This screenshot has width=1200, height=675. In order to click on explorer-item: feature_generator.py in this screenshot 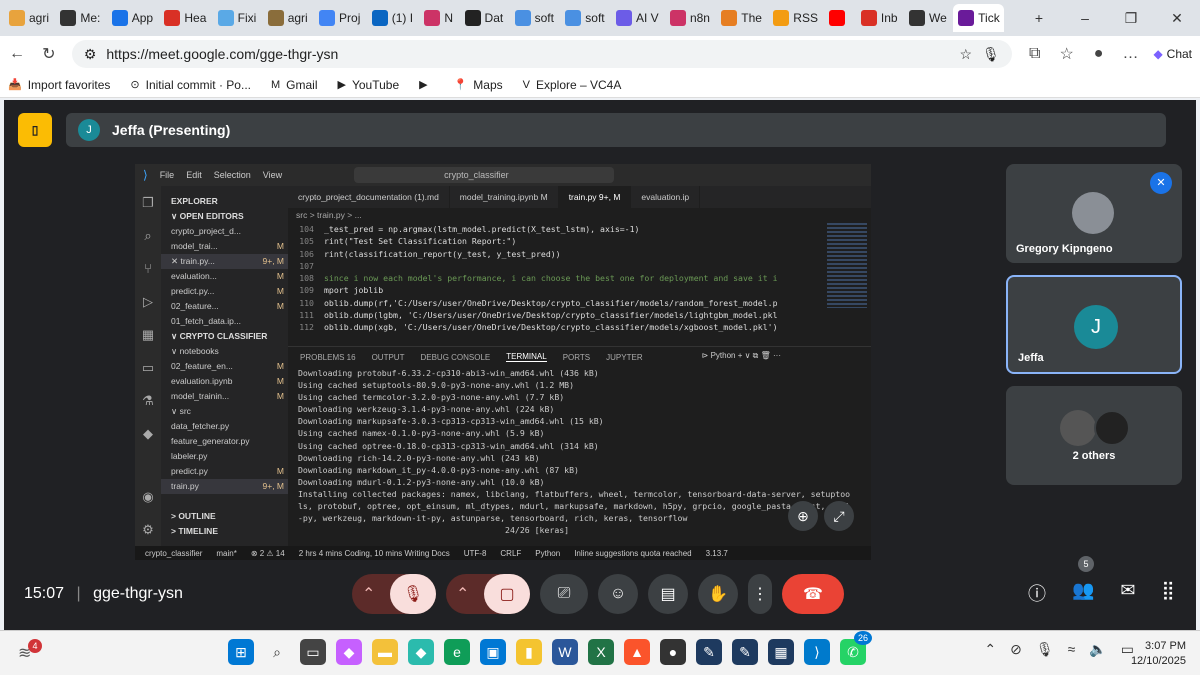, I will do `click(224, 441)`.